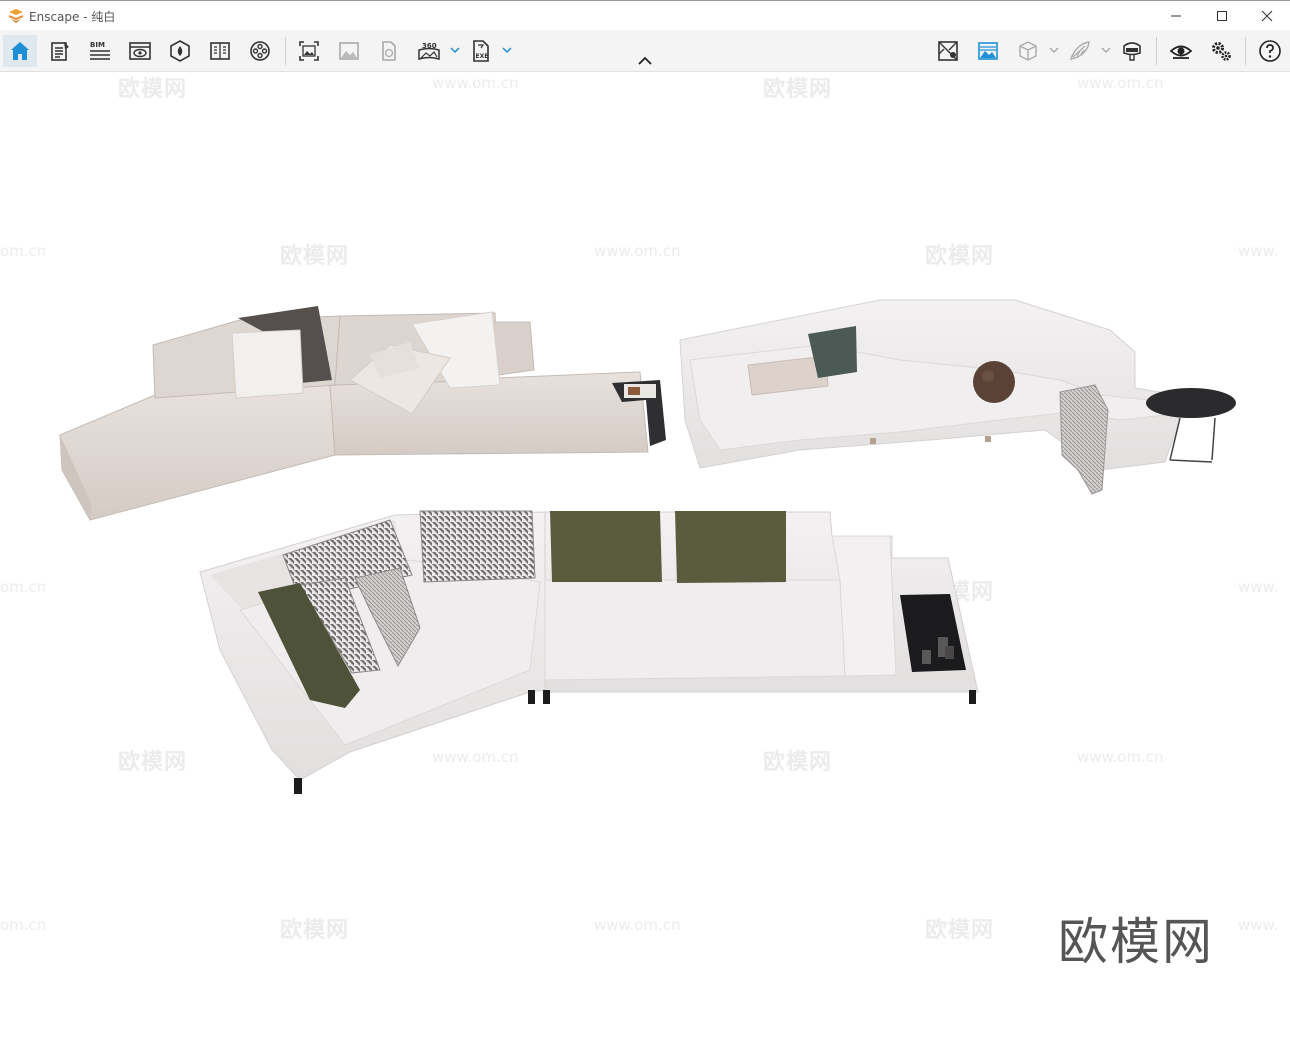 This screenshot has width=1290, height=1039. I want to click on map-button, so click(948, 51).